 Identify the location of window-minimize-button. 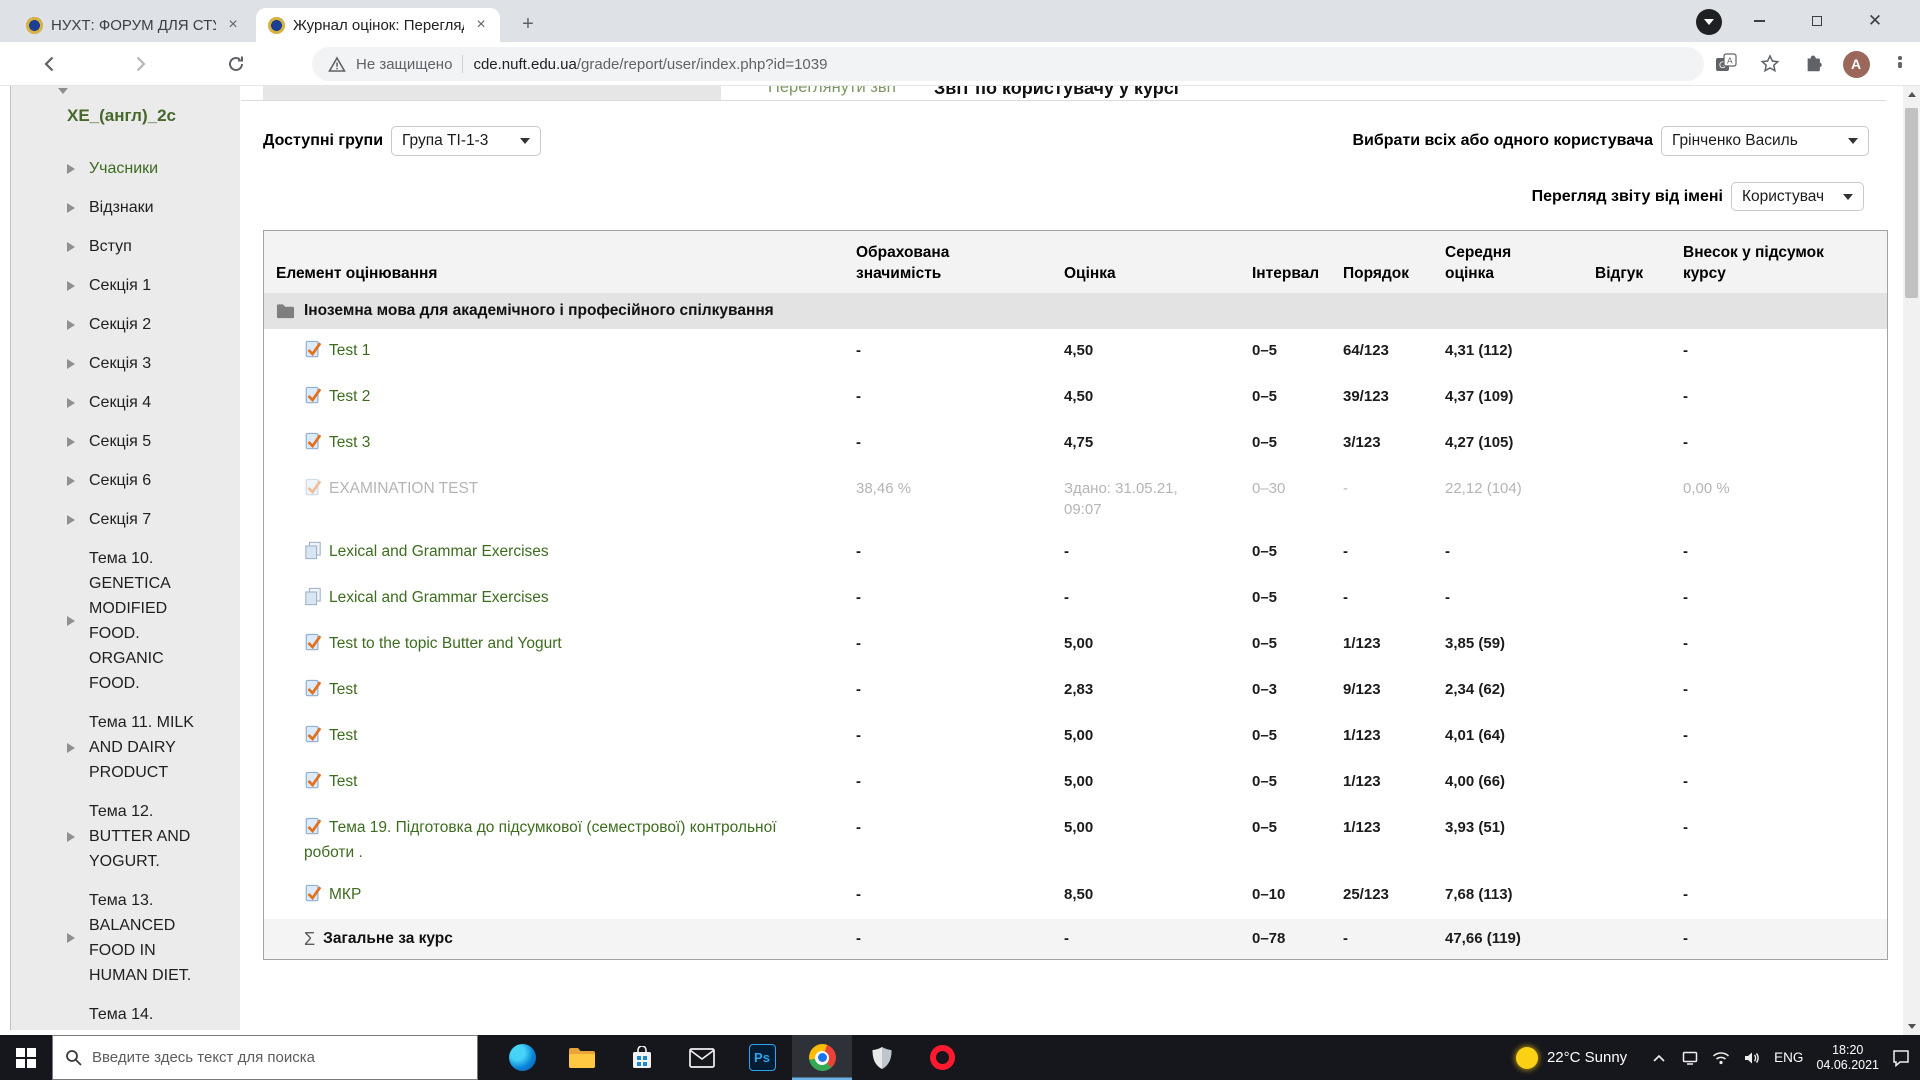
(1759, 21).